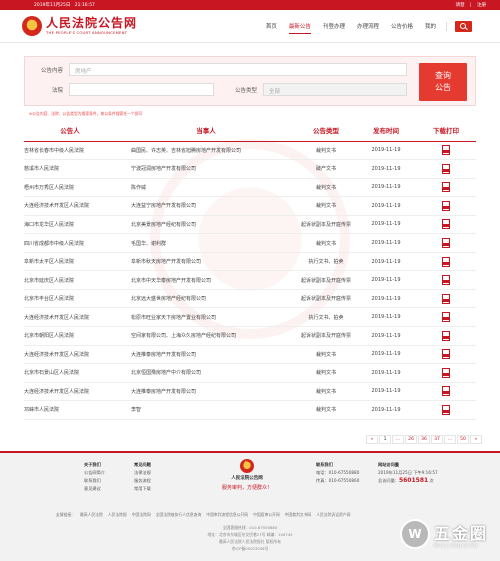 The width and height of the screenshot is (500, 561). I want to click on party-cell: 北京美景房地产经纪有限公司, so click(206, 225).